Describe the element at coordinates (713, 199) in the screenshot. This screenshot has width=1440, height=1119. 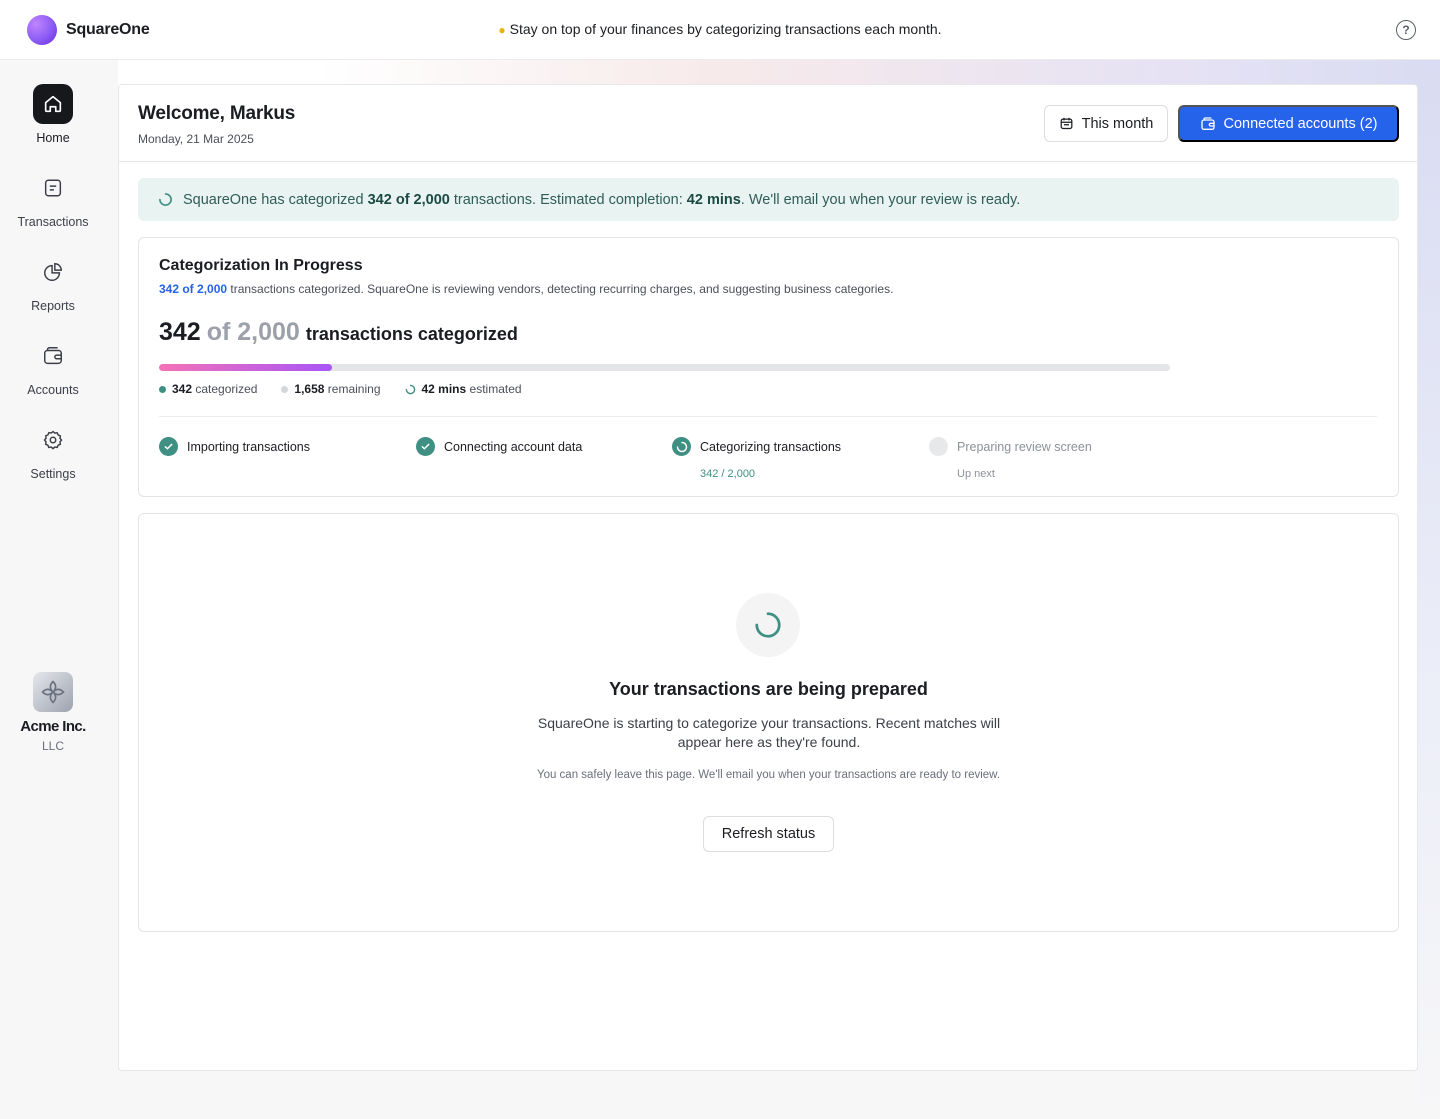
I see `banner-eta: 42 mins` at that location.